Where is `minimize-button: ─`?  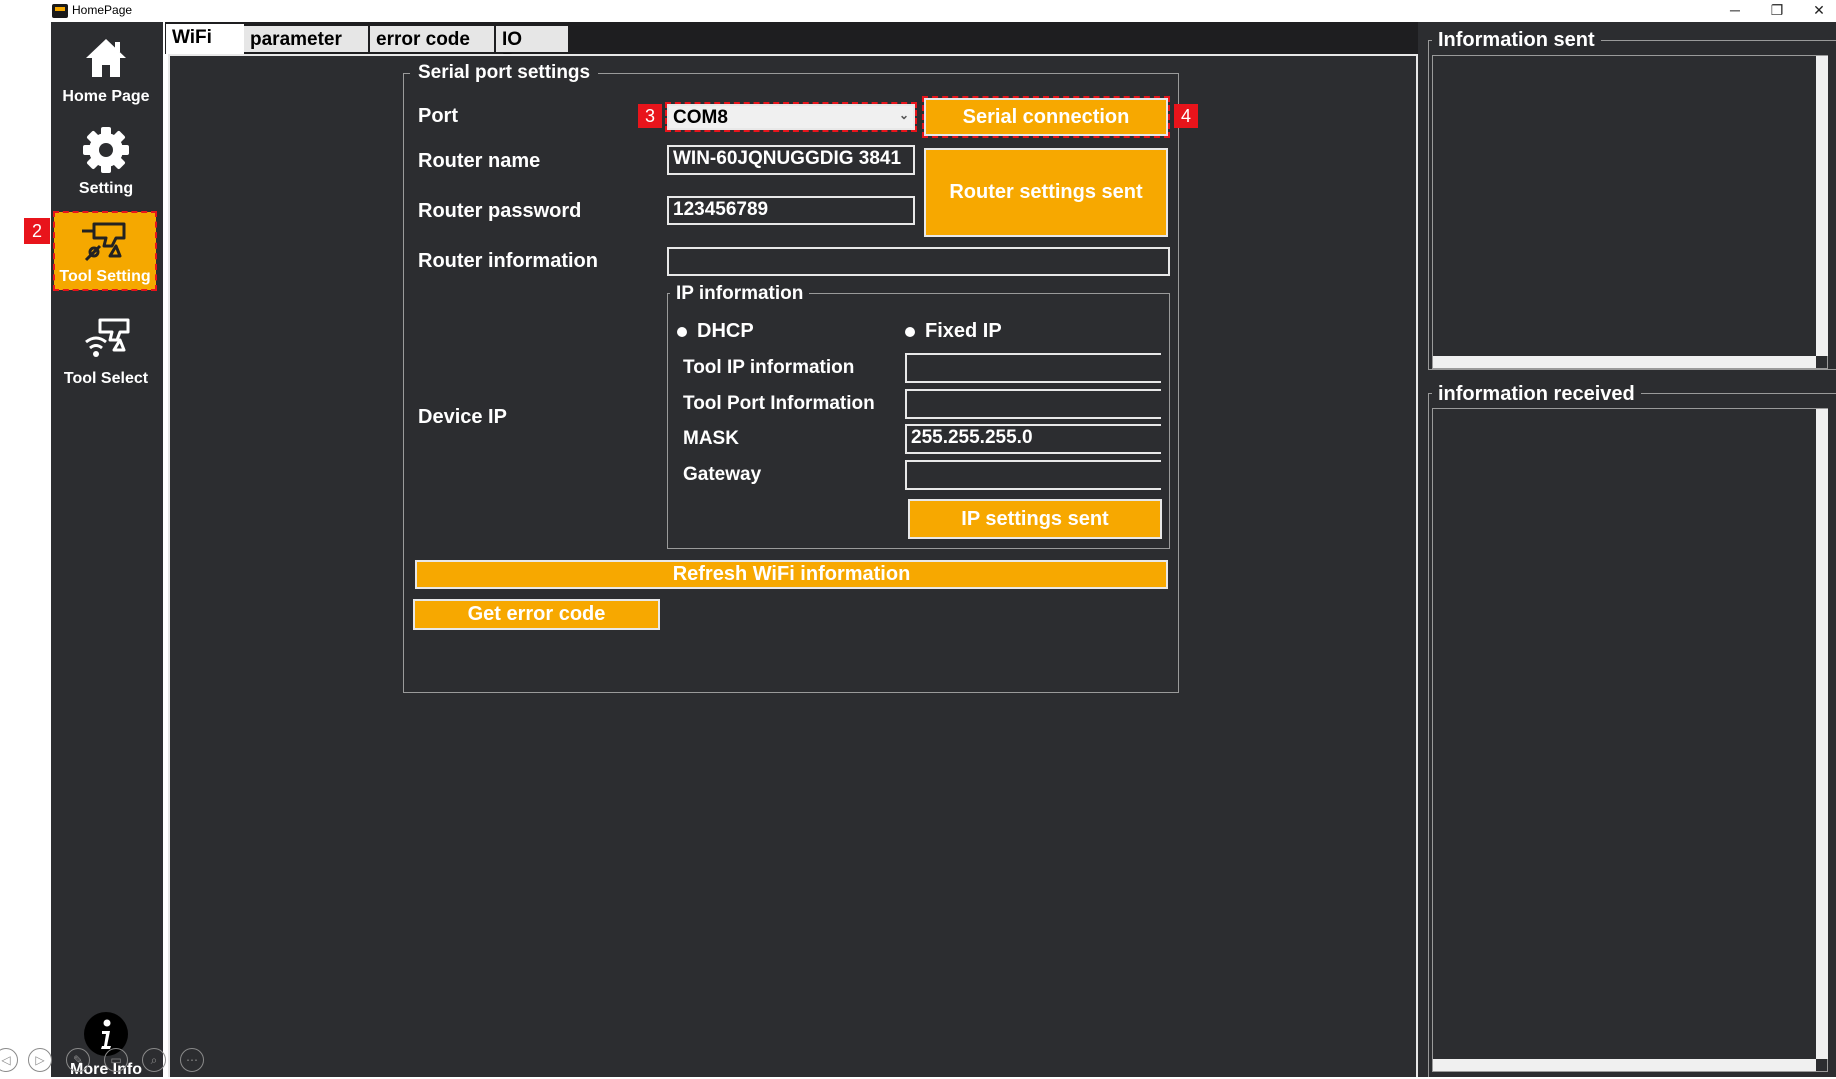
minimize-button: ─ is located at coordinates (1735, 10).